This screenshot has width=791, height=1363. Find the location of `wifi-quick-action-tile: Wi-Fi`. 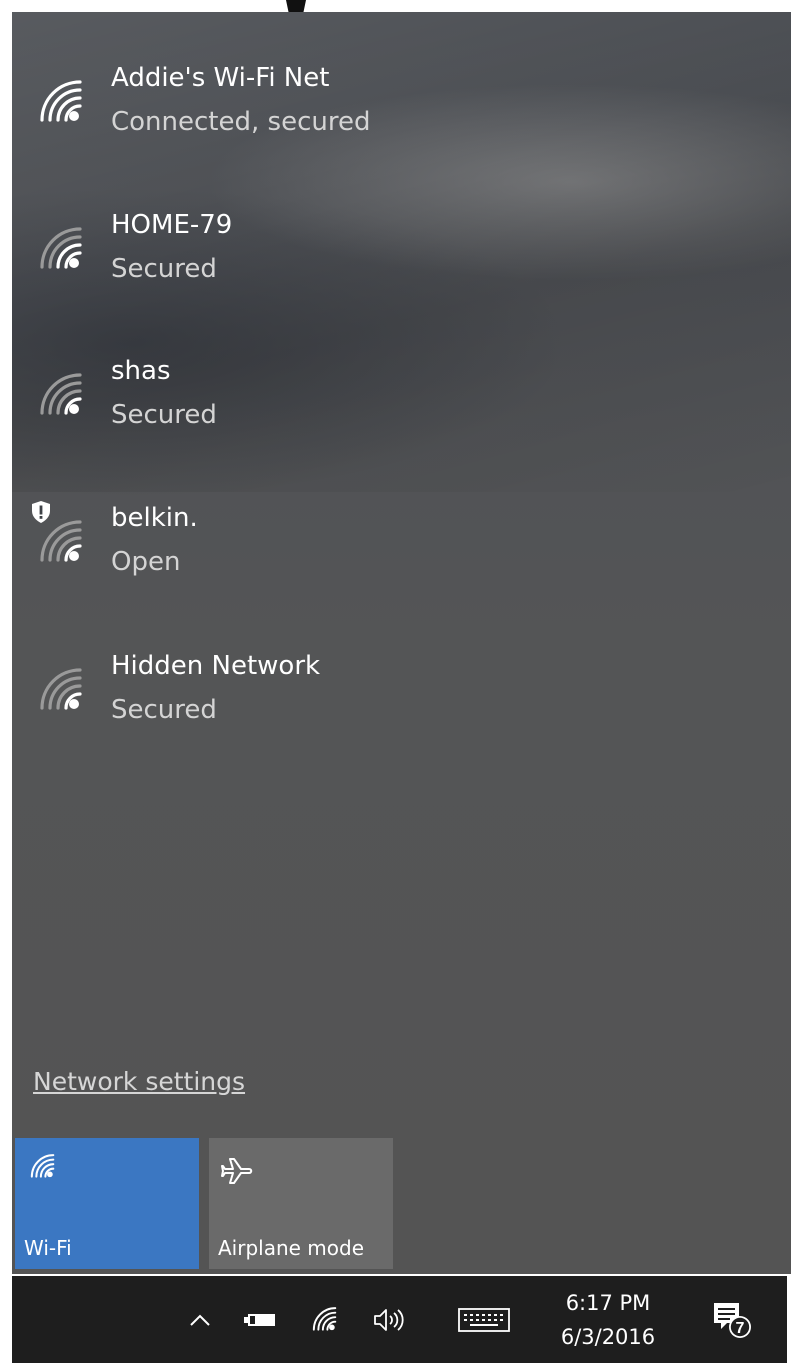

wifi-quick-action-tile: Wi-Fi is located at coordinates (107, 1203).